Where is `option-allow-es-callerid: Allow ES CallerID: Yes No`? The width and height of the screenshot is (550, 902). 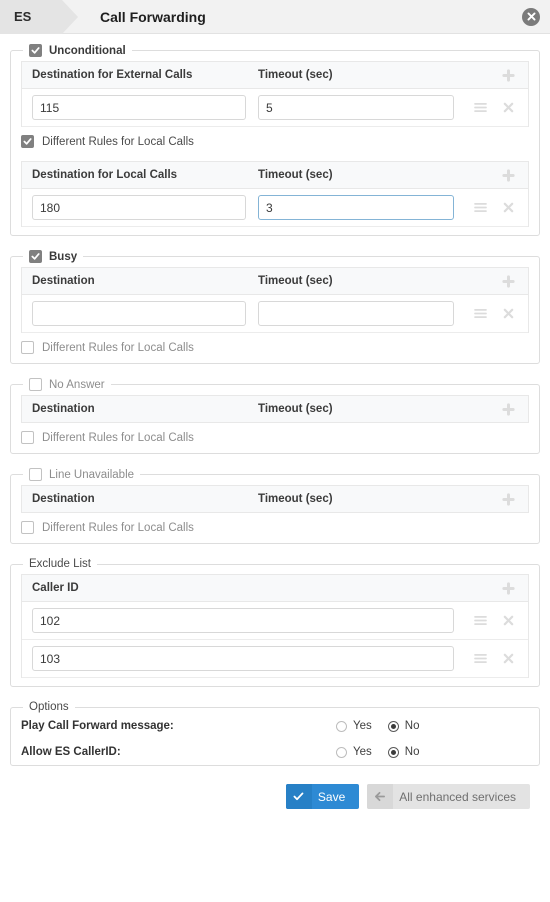 option-allow-es-callerid: Allow ES CallerID: Yes No is located at coordinates (275, 752).